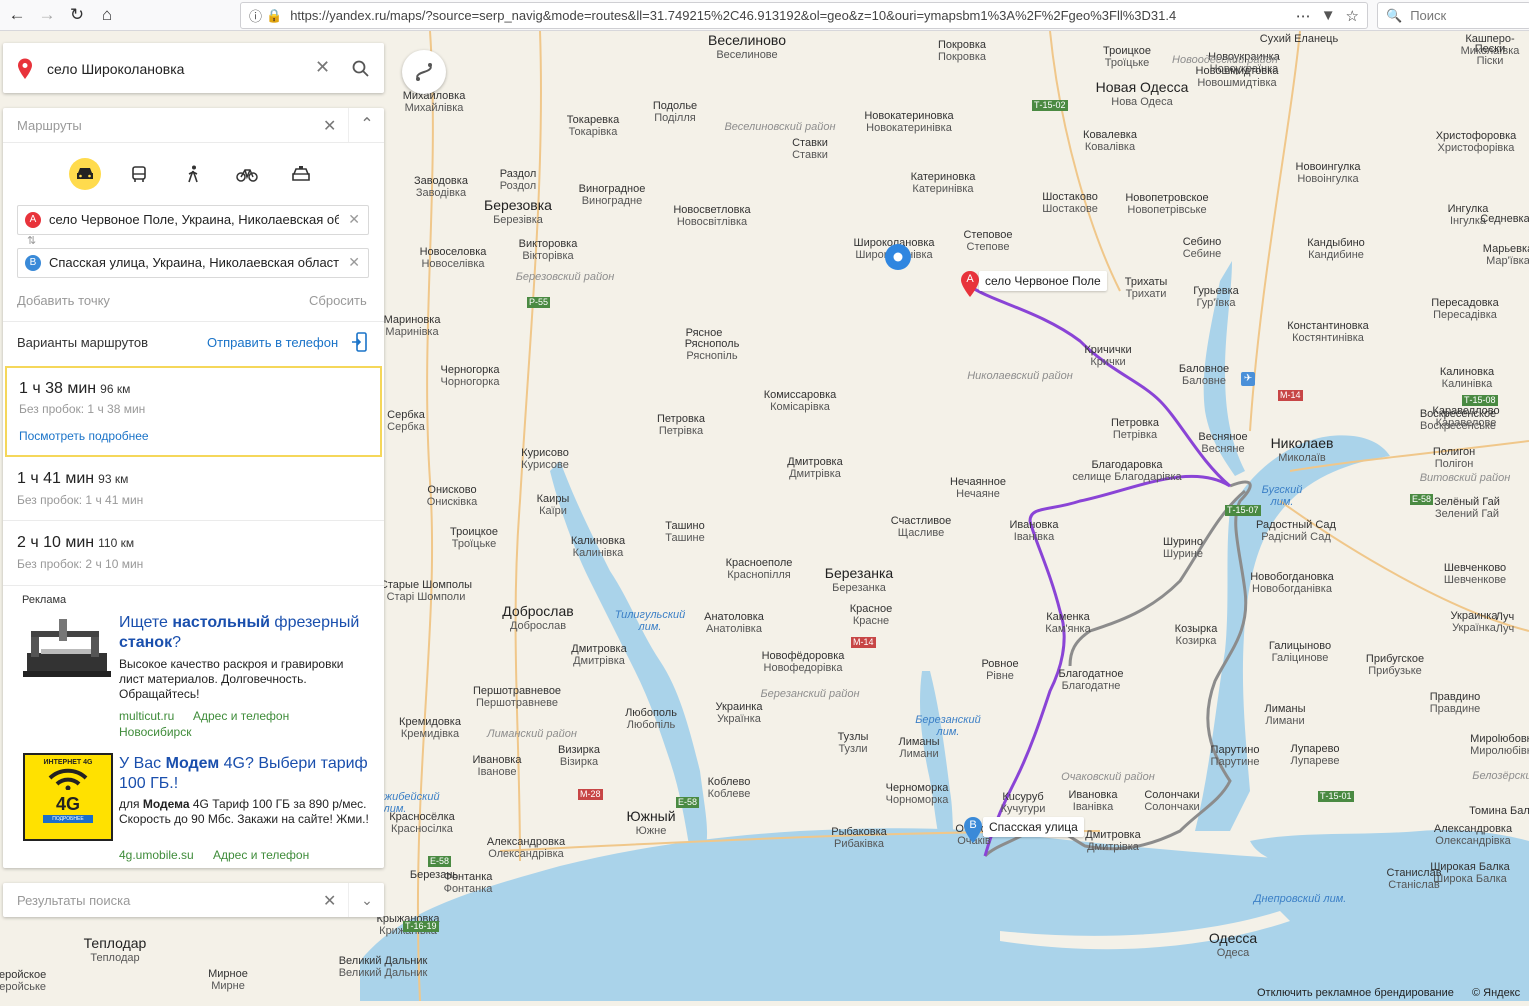  I want to click on browser-search-field: 🔍 Поиск, so click(1453, 15).